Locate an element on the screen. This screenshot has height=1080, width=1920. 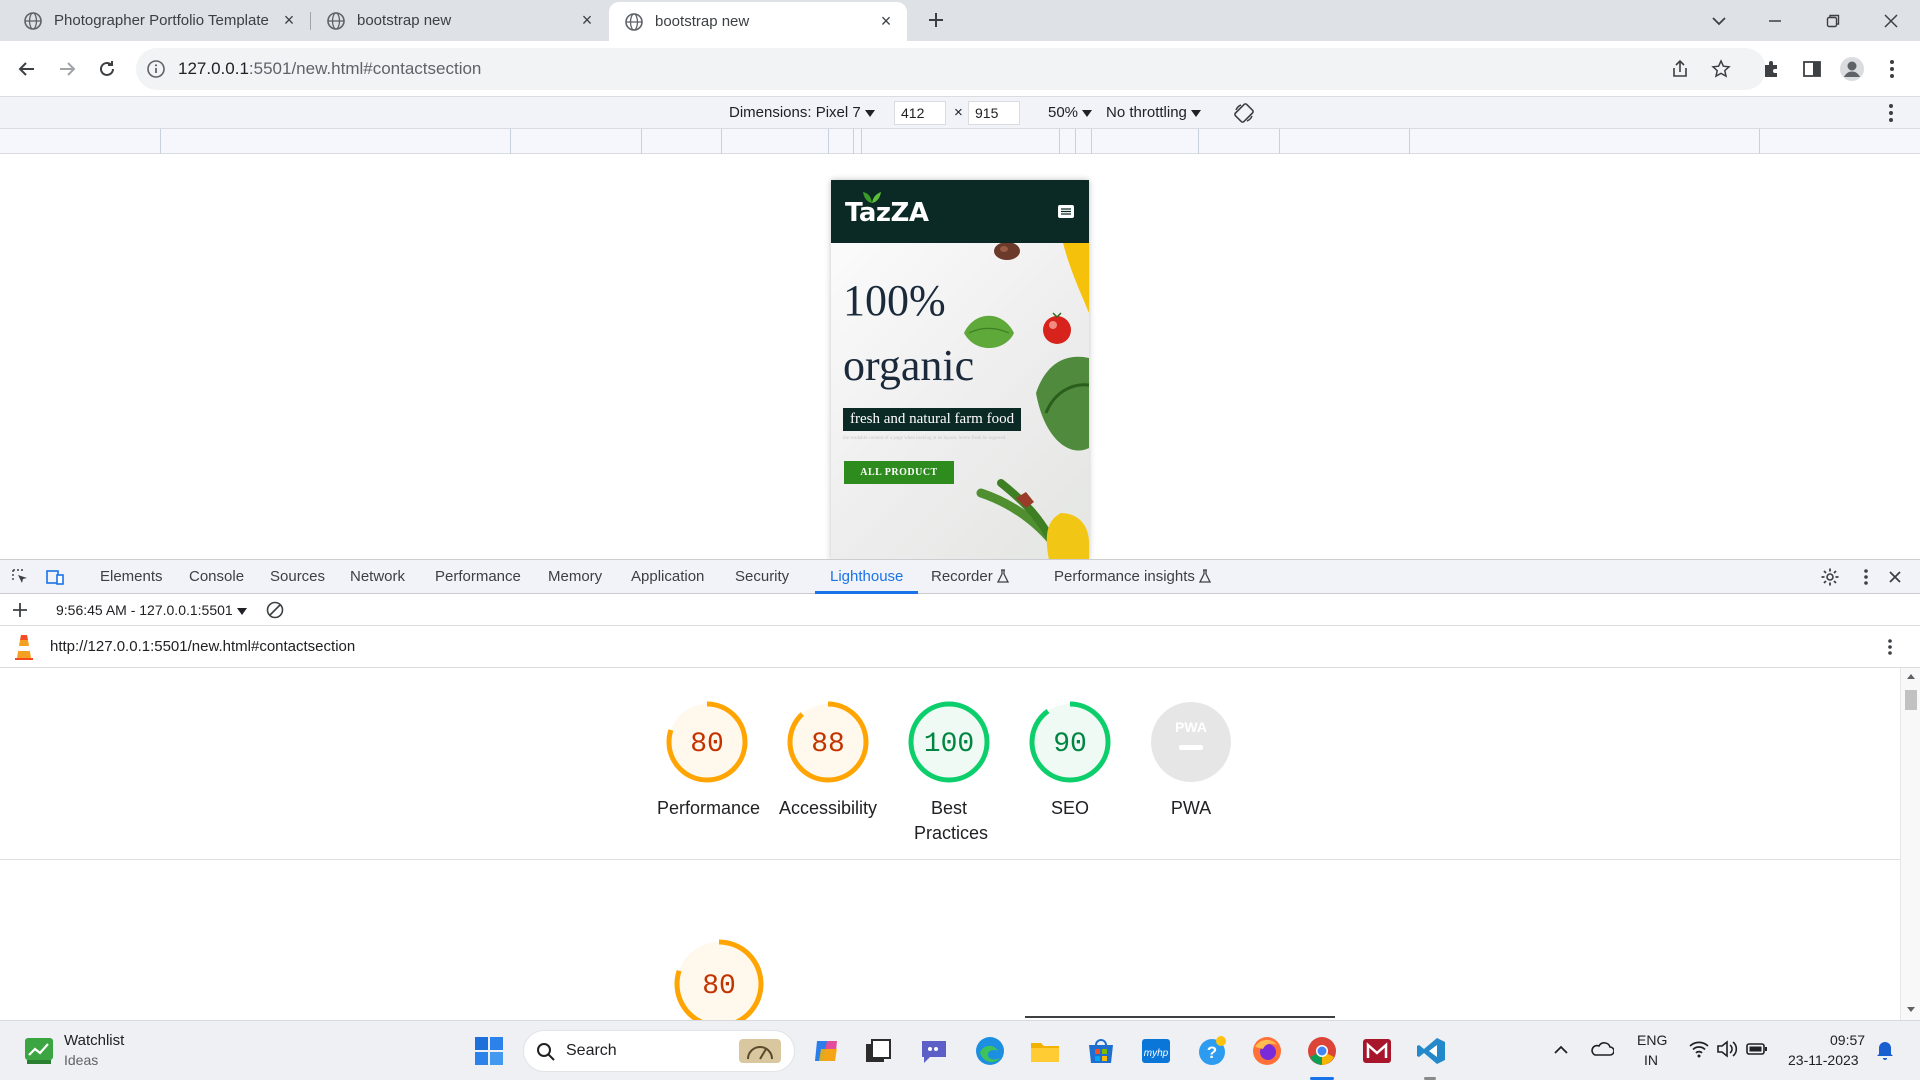
help-icon: ? is located at coordinates (1212, 1051).